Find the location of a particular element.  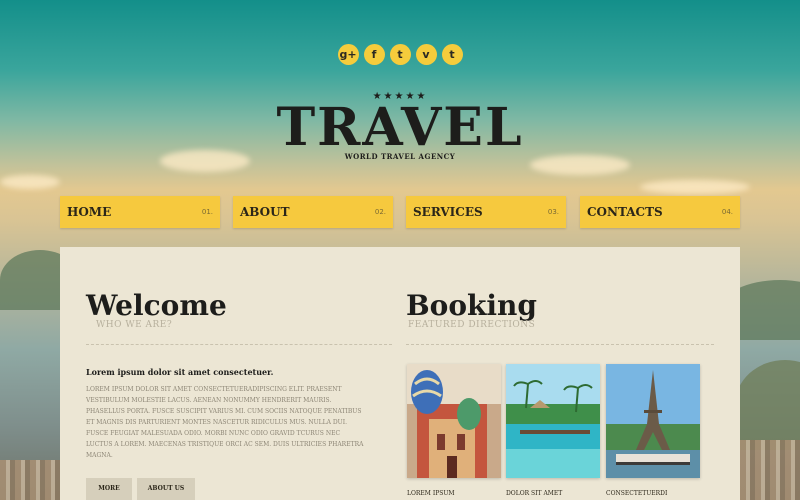

nav-contacts: CONTACTS 04. is located at coordinates (660, 212).